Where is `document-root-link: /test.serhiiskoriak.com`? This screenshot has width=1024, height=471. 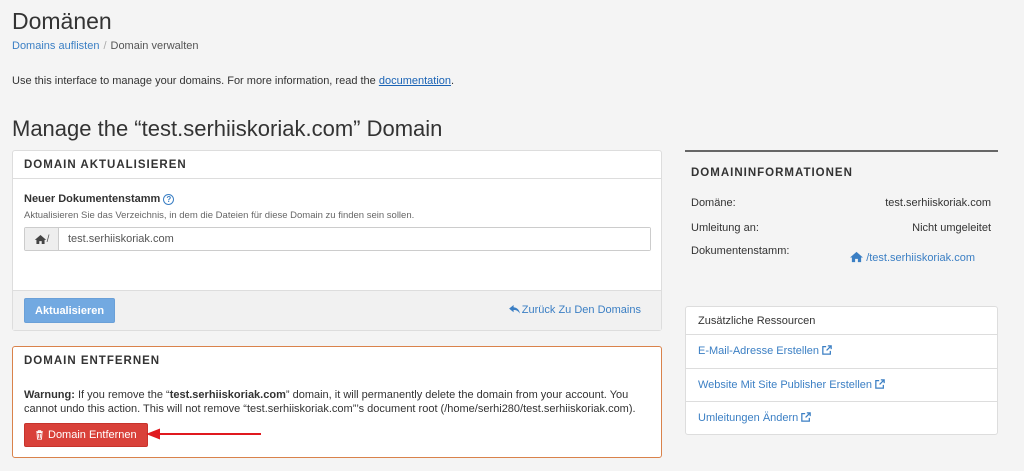 document-root-link: /test.serhiiskoriak.com is located at coordinates (912, 257).